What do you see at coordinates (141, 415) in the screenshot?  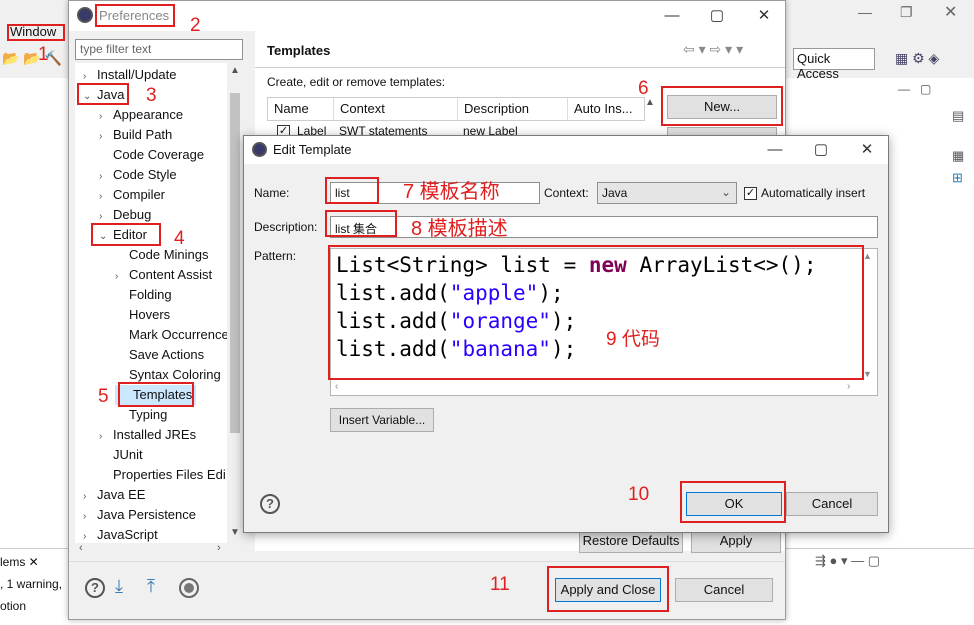 I see `tree-item: Typing` at bounding box center [141, 415].